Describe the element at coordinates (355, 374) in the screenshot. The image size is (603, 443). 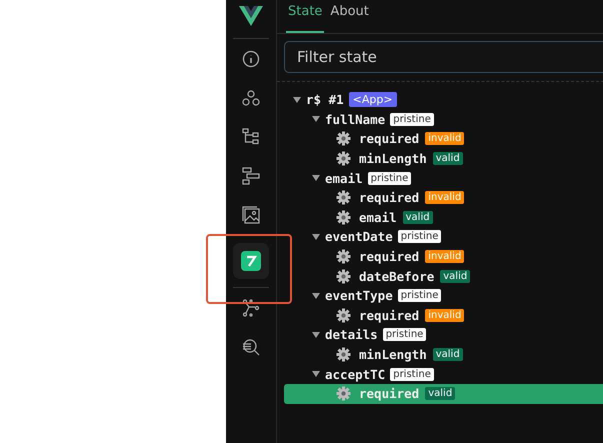
I see `field-label: acceptTC` at that location.